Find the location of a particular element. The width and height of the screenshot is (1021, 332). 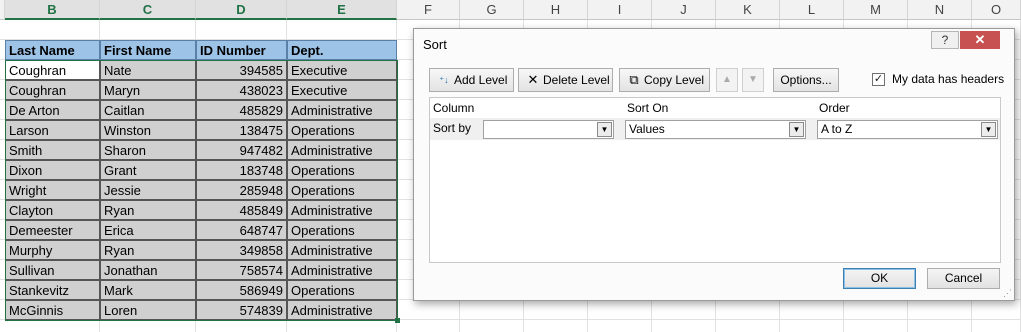

active-cell: Coughran is located at coordinates (52, 70).